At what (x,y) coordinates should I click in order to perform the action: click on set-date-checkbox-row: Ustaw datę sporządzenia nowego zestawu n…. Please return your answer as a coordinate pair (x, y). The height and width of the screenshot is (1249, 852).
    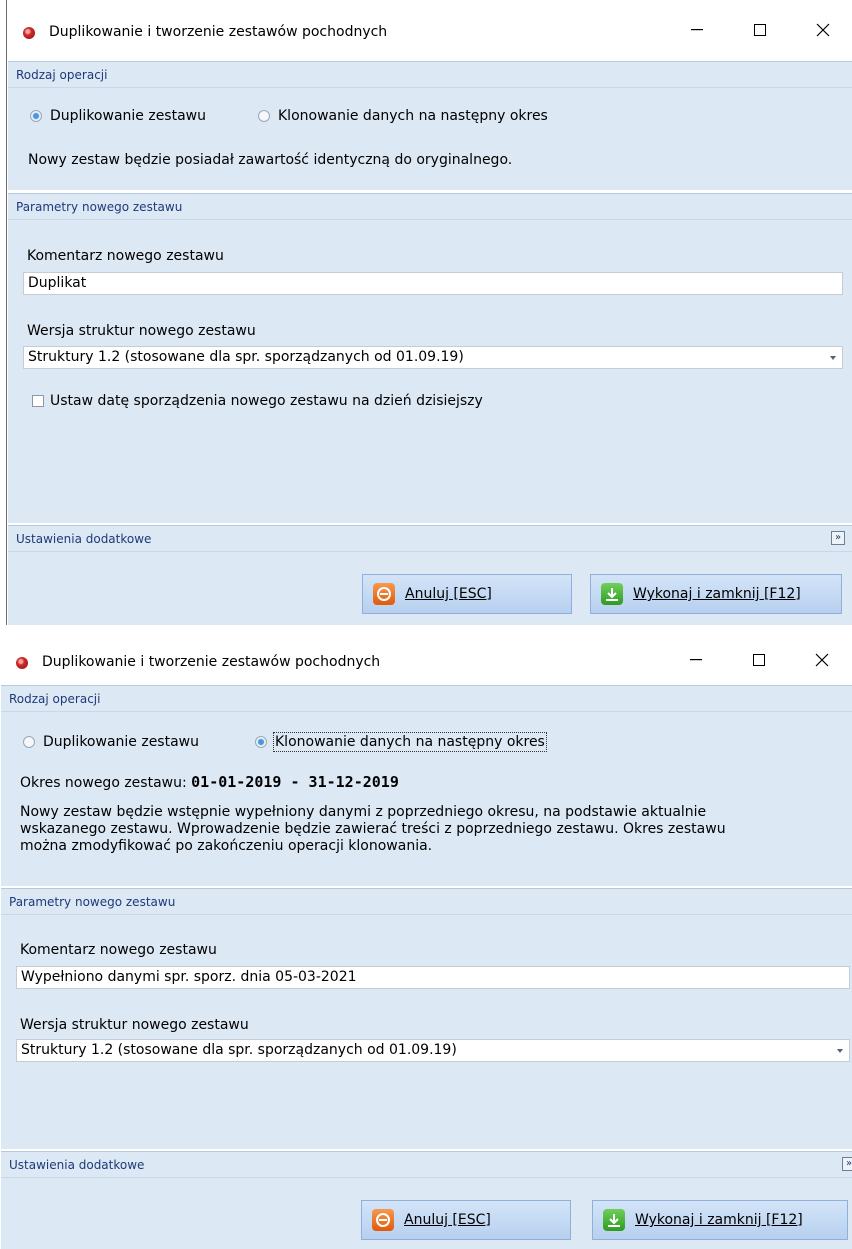
    Looking at the image, I should click on (257, 401).